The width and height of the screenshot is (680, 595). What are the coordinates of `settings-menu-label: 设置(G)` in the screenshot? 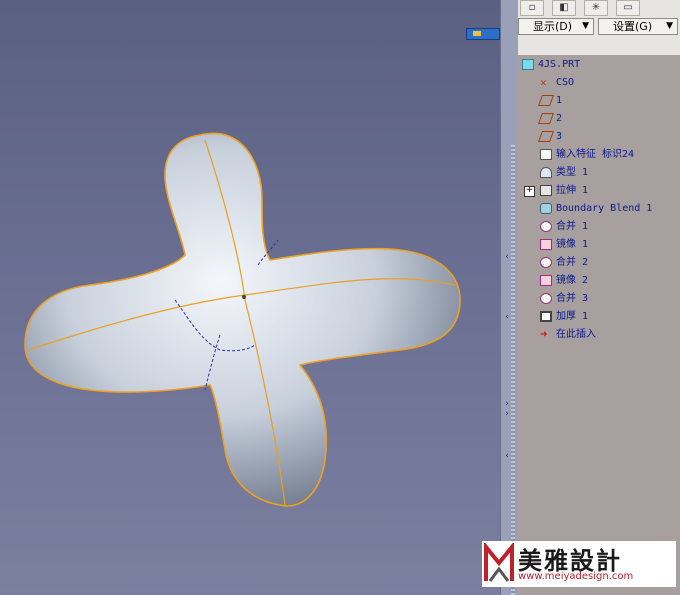 It's located at (633, 26).